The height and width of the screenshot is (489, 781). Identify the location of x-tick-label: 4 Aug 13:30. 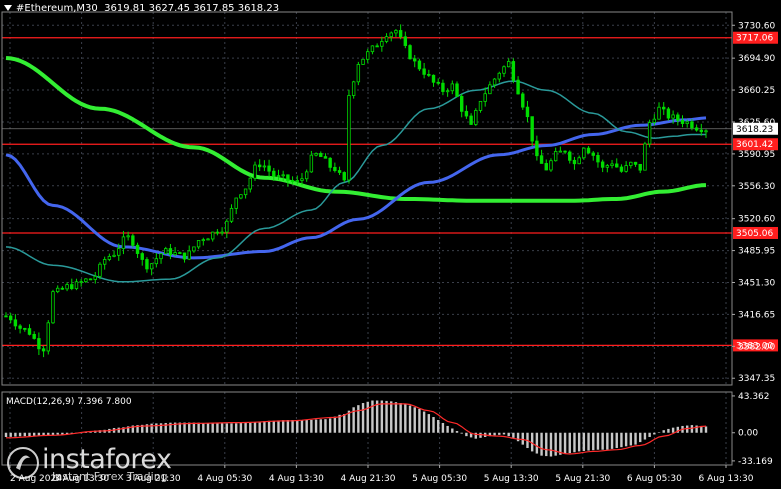
(296, 479).